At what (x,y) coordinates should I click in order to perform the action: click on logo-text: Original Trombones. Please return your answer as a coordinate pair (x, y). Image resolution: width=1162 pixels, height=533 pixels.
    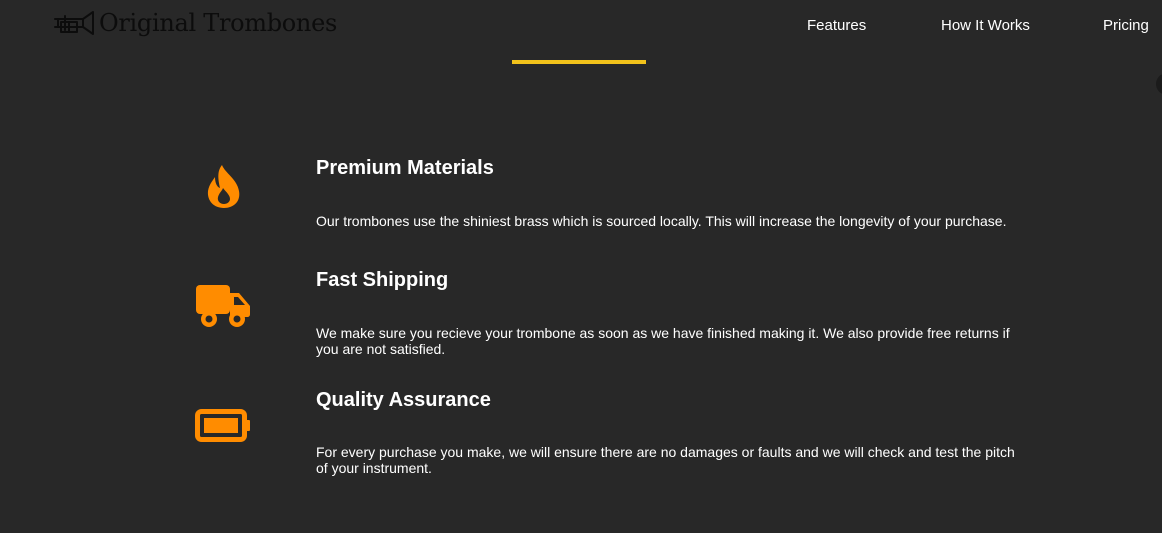
    Looking at the image, I should click on (218, 23).